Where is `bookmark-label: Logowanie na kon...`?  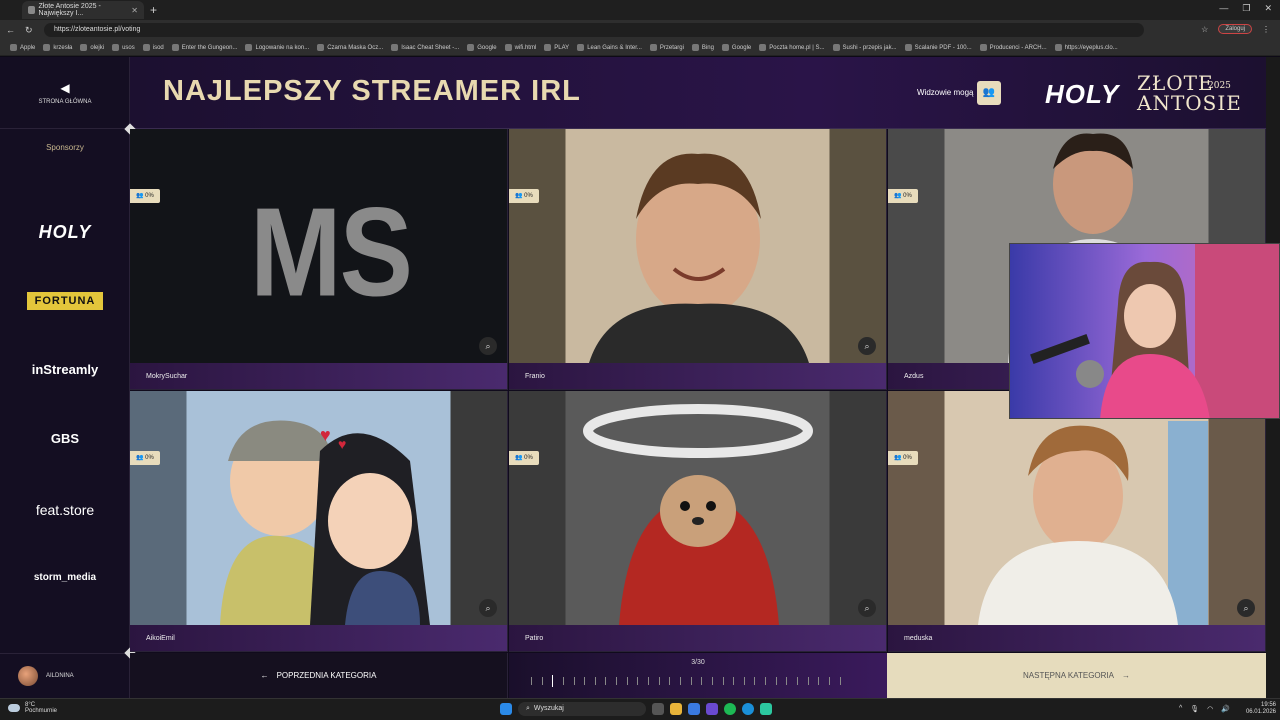 bookmark-label: Logowanie na kon... is located at coordinates (282, 47).